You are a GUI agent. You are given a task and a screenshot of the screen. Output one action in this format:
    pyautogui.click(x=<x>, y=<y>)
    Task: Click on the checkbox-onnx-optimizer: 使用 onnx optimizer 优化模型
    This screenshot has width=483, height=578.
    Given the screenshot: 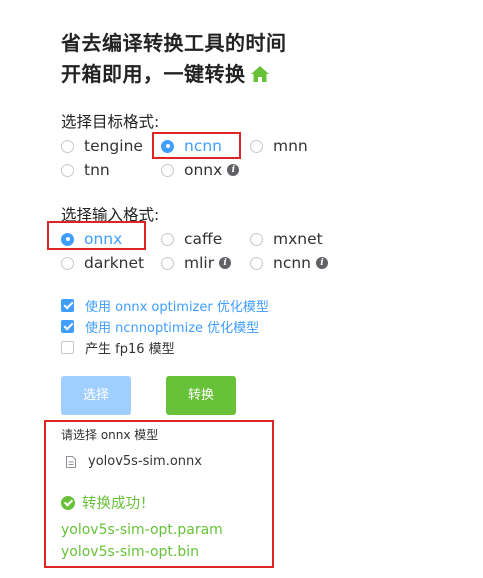 What is the action you would take?
    pyautogui.click(x=165, y=305)
    